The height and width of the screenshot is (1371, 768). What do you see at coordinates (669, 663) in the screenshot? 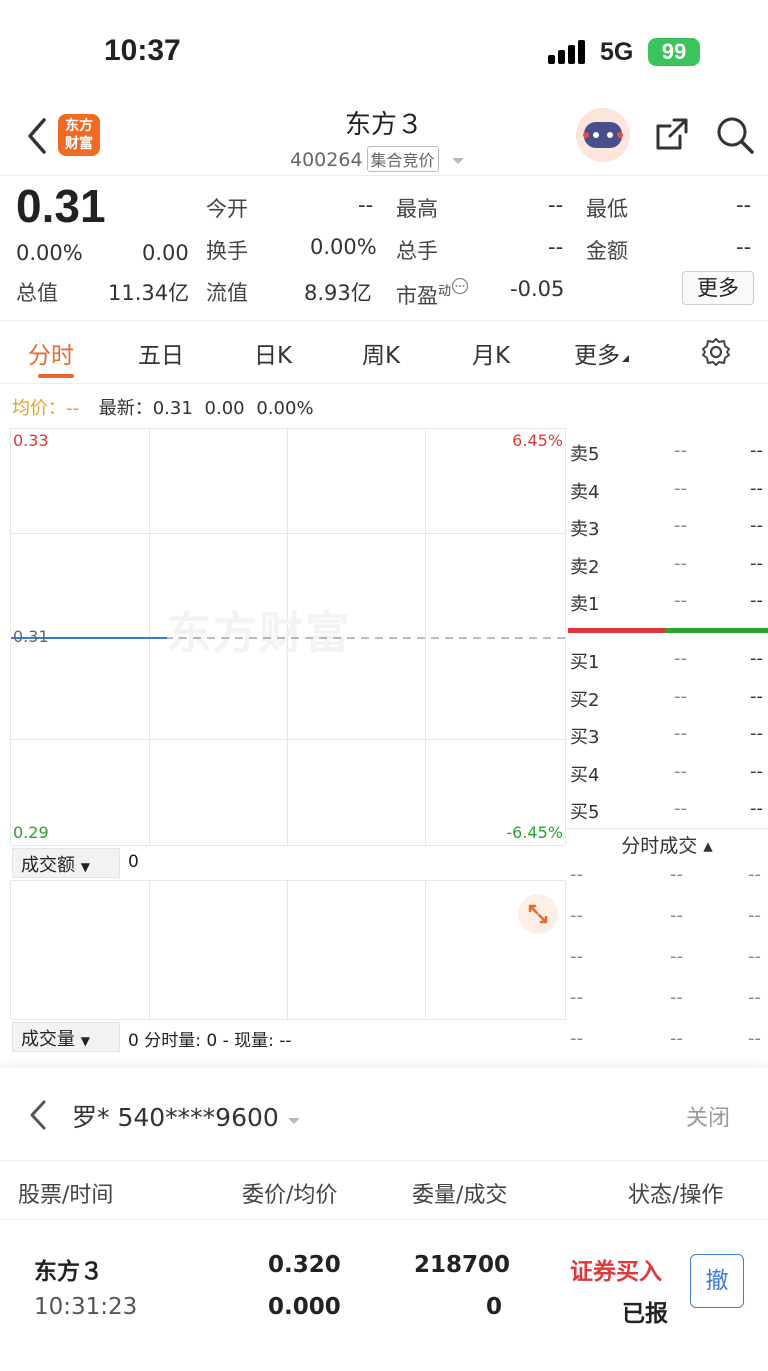
I see `bid-1-row: 买1 -- --` at bounding box center [669, 663].